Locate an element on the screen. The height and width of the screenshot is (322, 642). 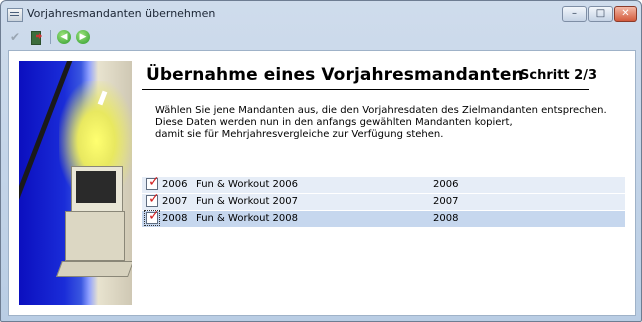
close-button: ✕ is located at coordinates (625, 14).